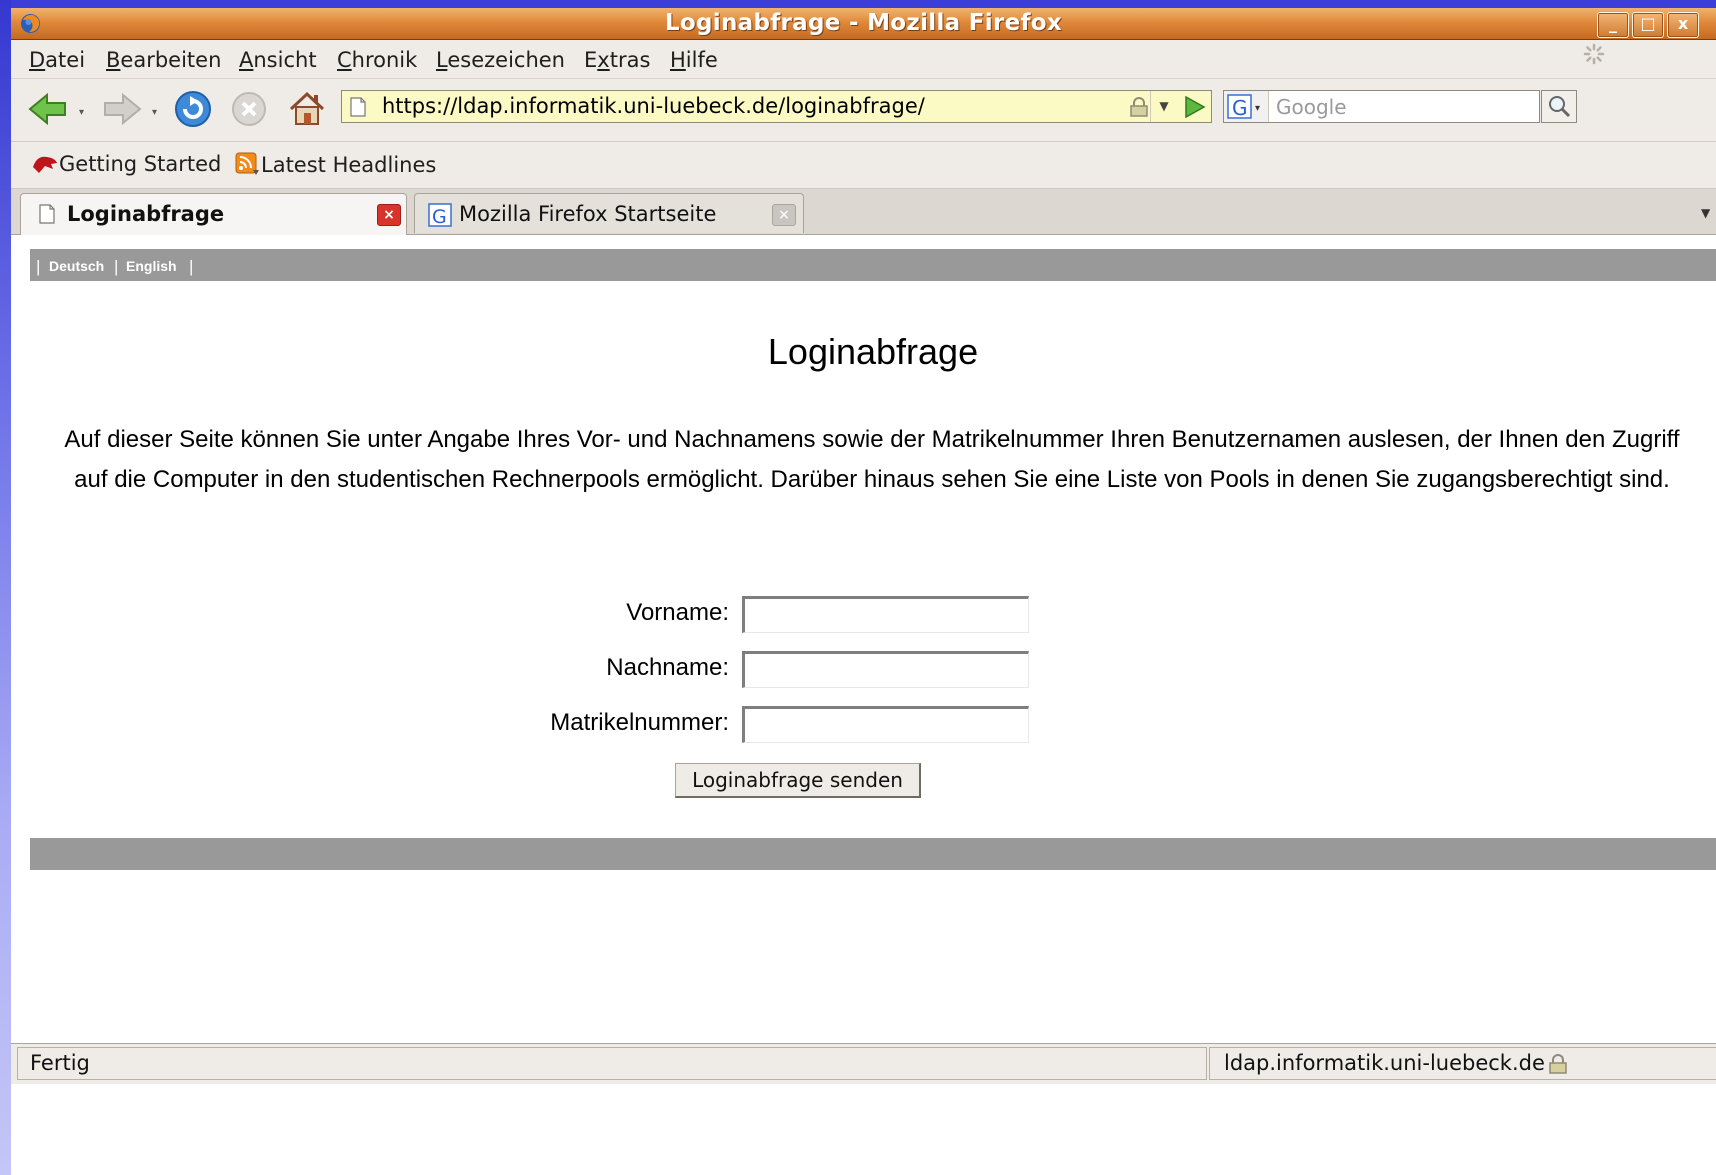  Describe the element at coordinates (603, 60) in the screenshot. I see `menu-mnemonic: x` at that location.